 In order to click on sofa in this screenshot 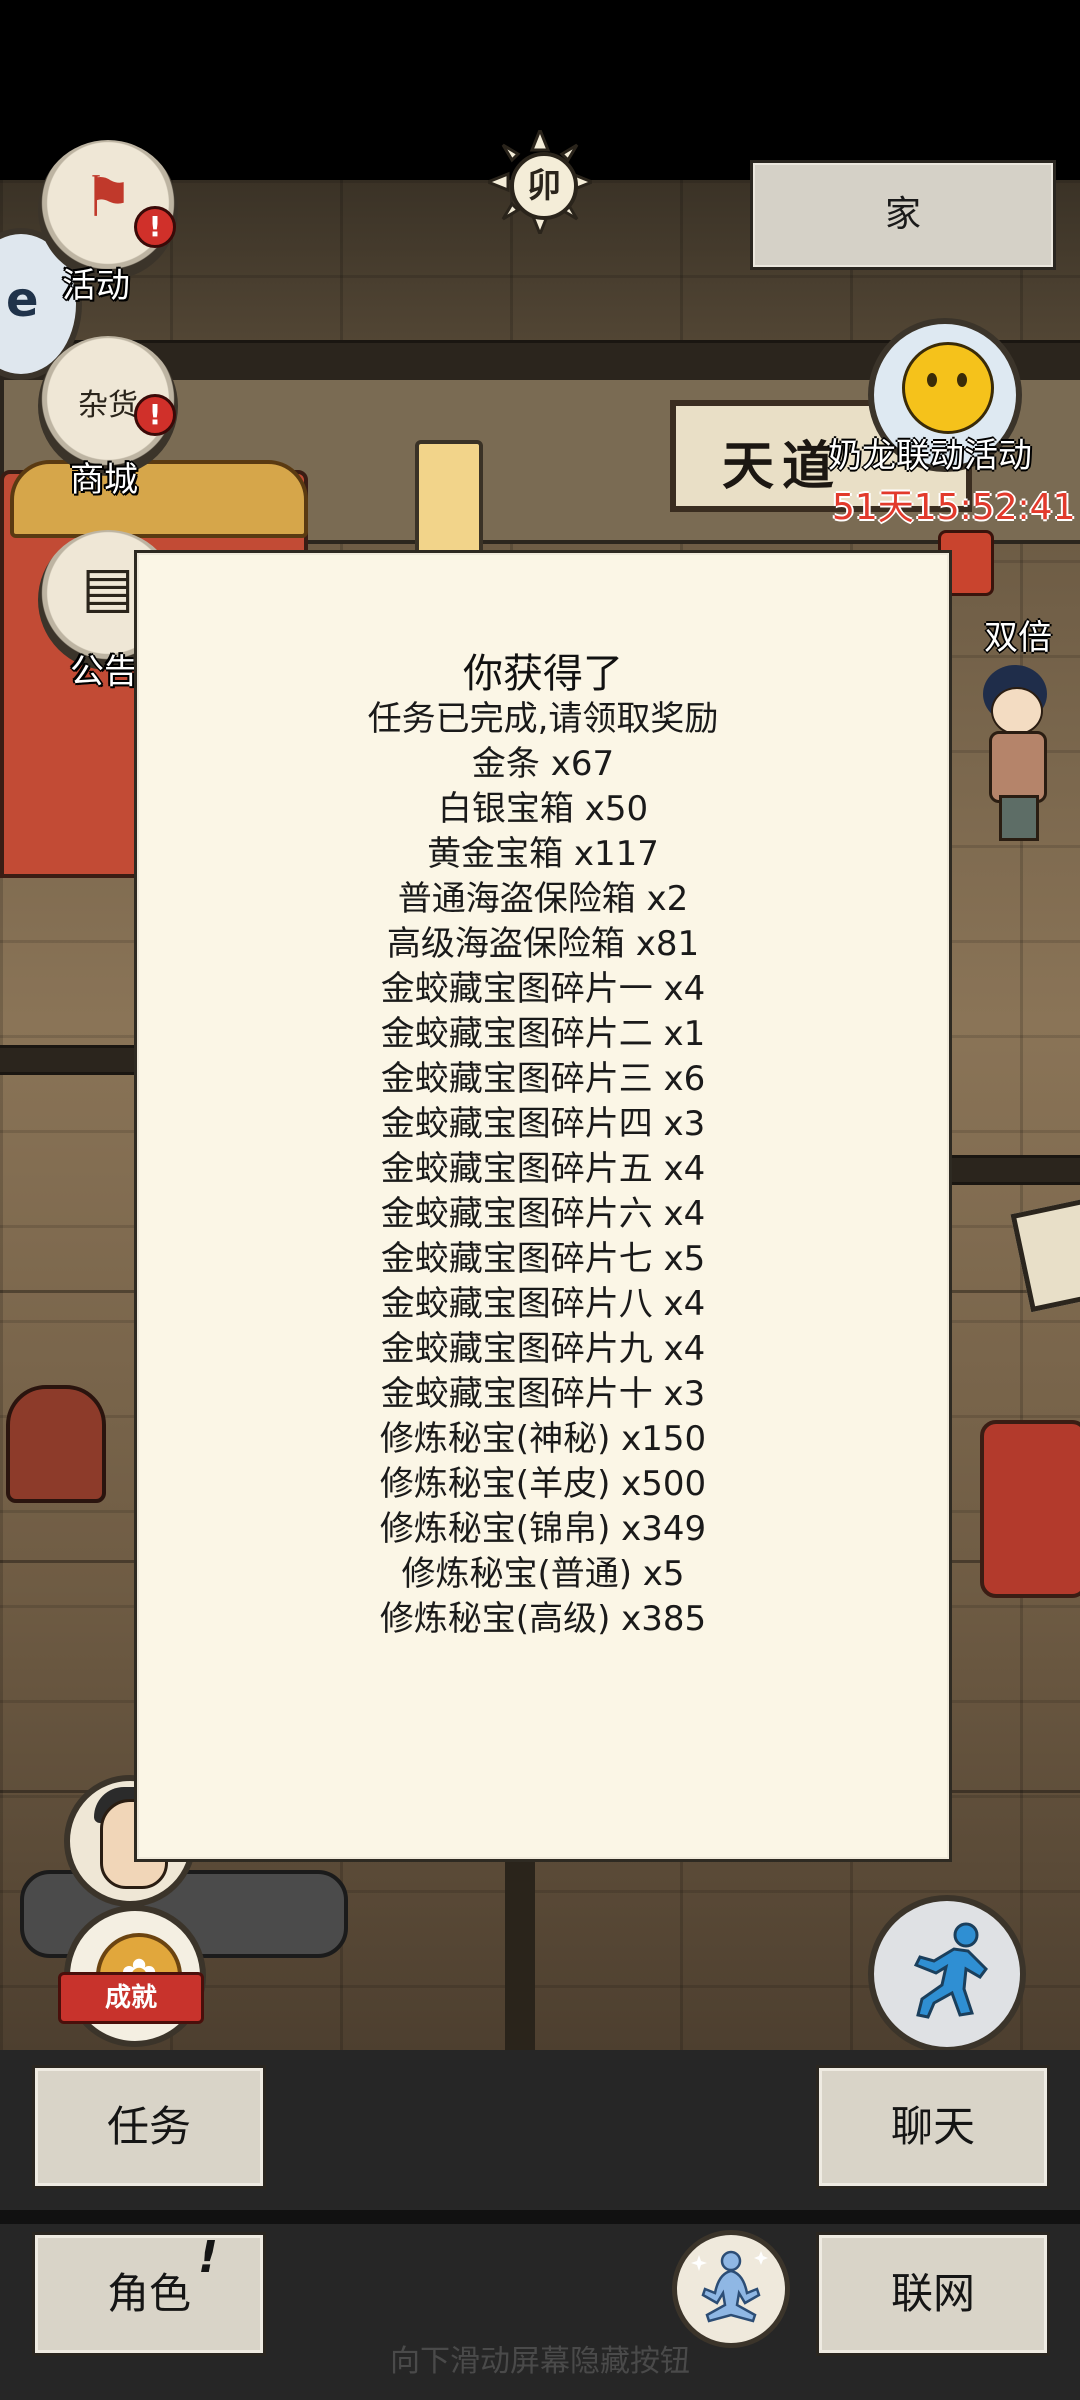, I will do `click(1030, 1509)`.